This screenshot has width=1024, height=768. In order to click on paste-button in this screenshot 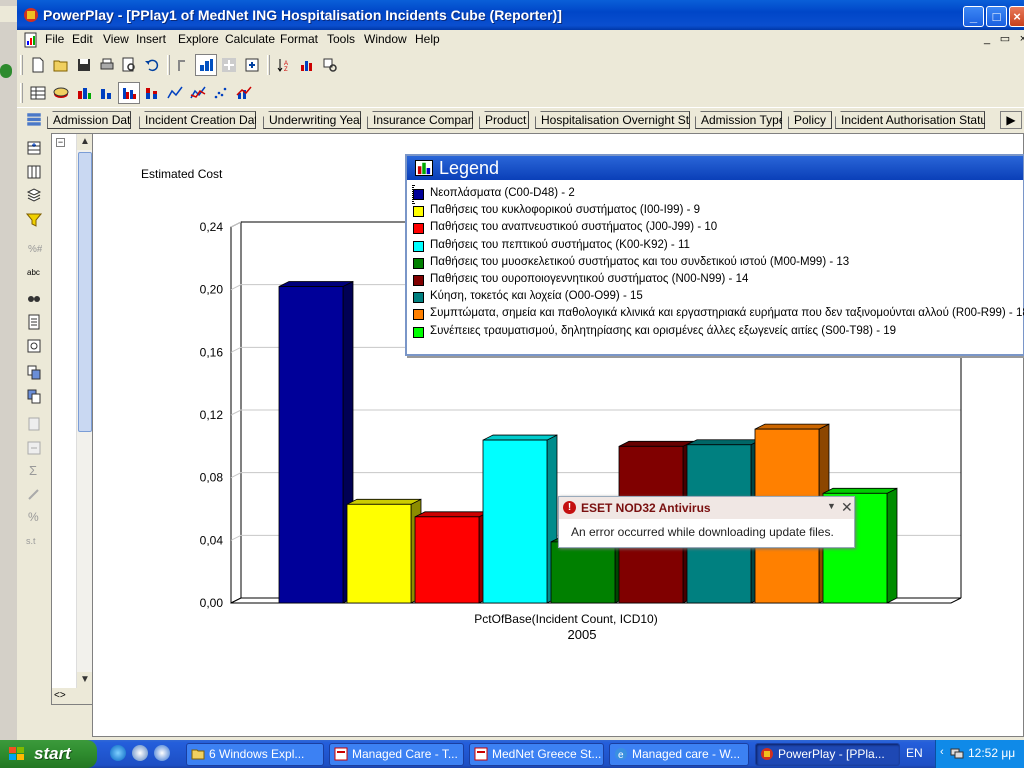, I will do `click(34, 396)`.